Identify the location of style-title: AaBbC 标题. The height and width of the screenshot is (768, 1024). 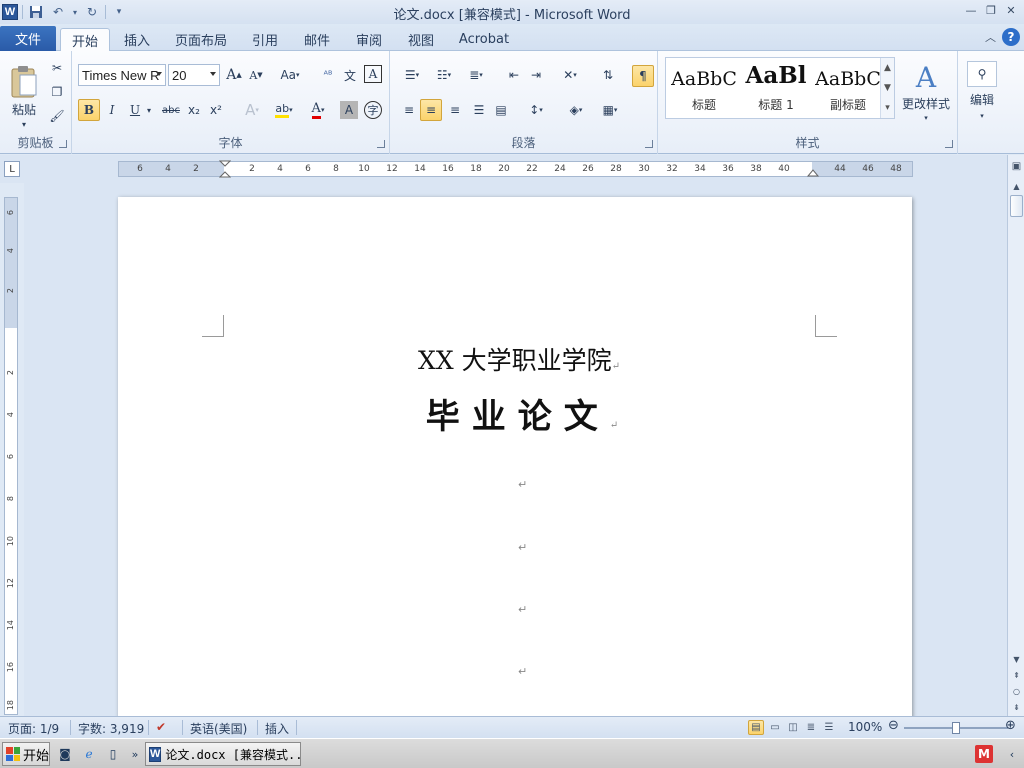
(704, 88).